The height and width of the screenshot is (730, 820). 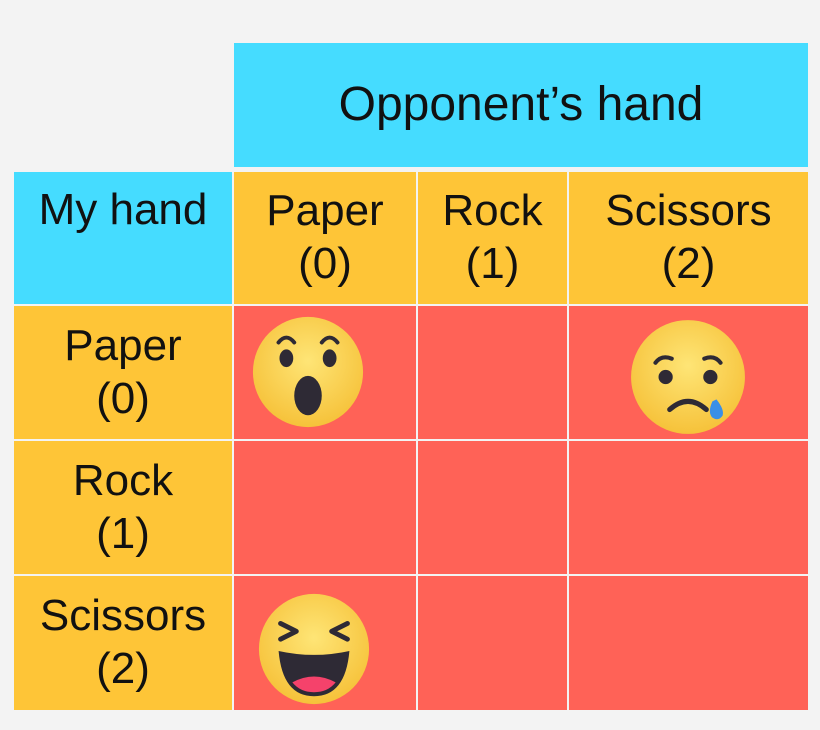 What do you see at coordinates (688, 507) in the screenshot?
I see `cell-rock-scissors` at bounding box center [688, 507].